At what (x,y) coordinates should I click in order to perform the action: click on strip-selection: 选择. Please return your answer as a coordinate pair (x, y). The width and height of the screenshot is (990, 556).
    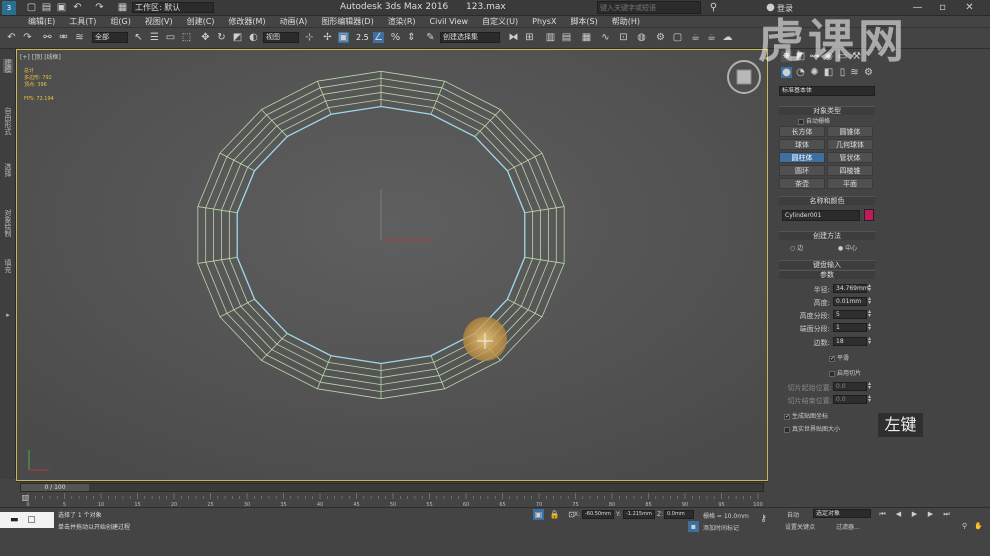
    Looking at the image, I should click on (8, 170).